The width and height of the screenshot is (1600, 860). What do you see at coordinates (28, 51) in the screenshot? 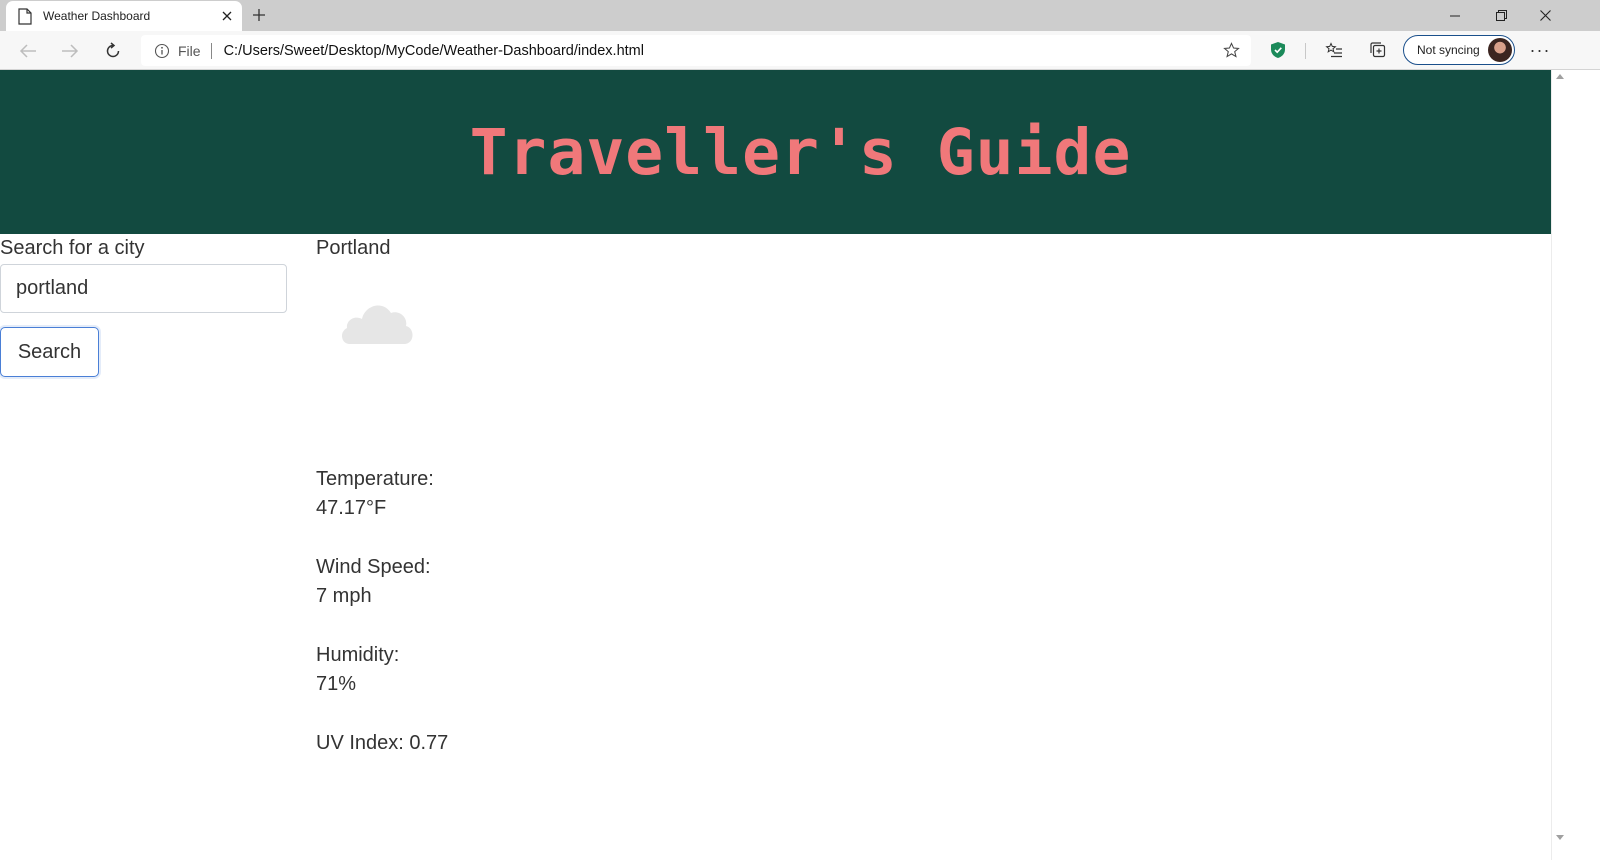
I see `back-arrow-icon` at bounding box center [28, 51].